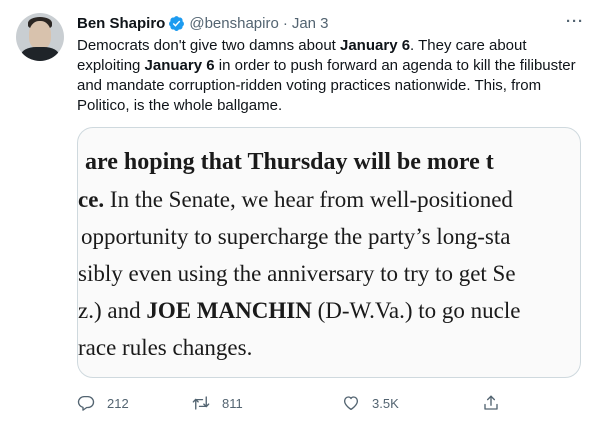 Image resolution: width=598 pixels, height=424 pixels. Describe the element at coordinates (217, 403) in the screenshot. I see `retweet-button: 811` at that location.